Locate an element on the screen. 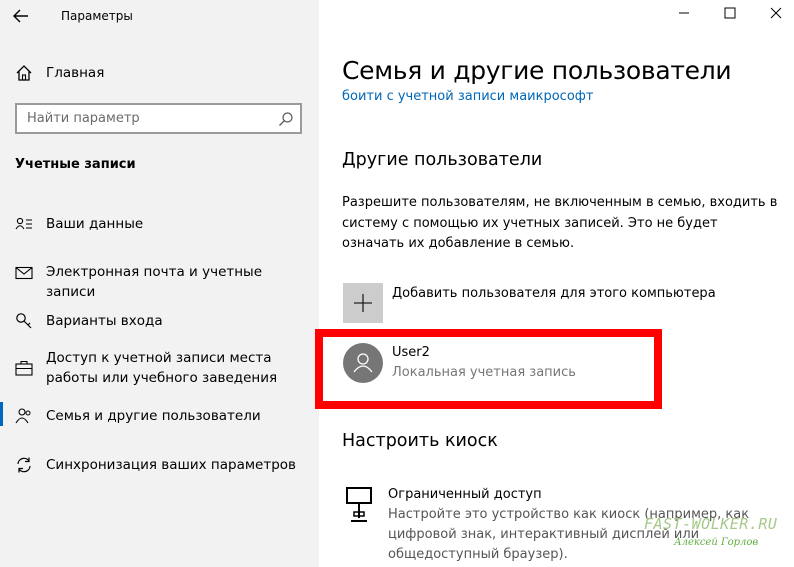 This screenshot has width=794, height=567. briefcase-icon is located at coordinates (24, 368).